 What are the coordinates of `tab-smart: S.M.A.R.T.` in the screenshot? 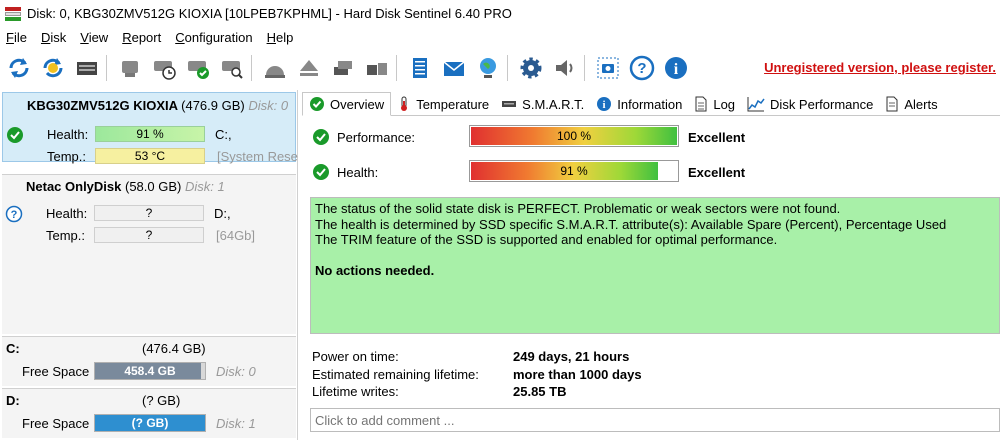 It's located at (542, 104).